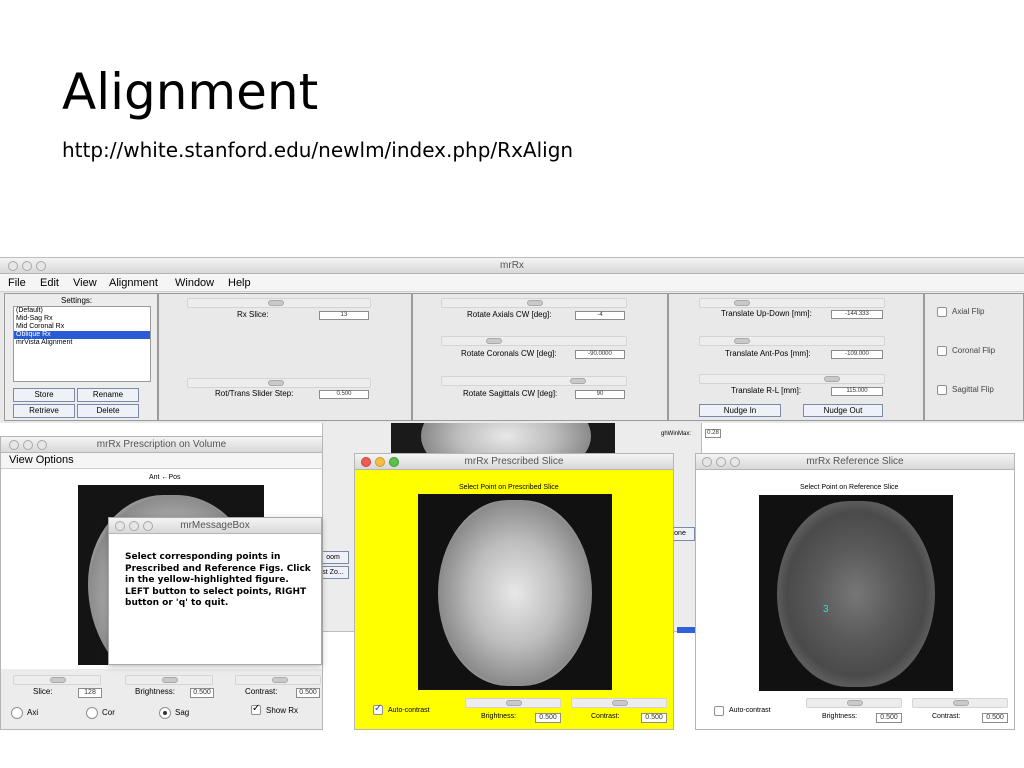 Image resolution: width=1024 pixels, height=768 pixels. I want to click on reference-contrast-label: Contrast:, so click(946, 716).